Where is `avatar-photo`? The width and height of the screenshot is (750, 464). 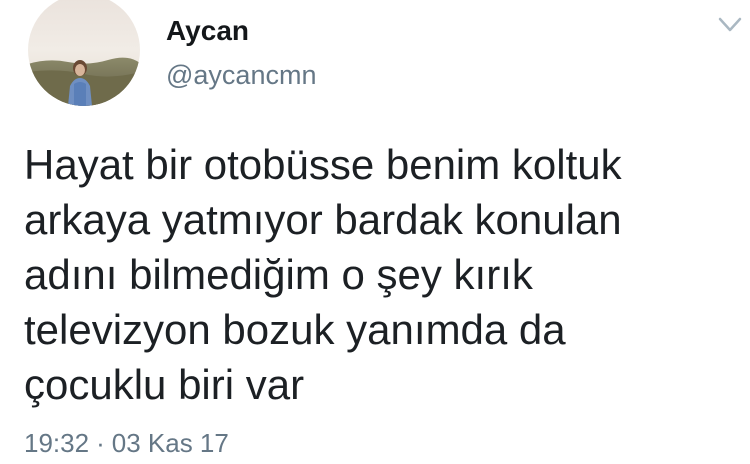 avatar-photo is located at coordinates (84, 53).